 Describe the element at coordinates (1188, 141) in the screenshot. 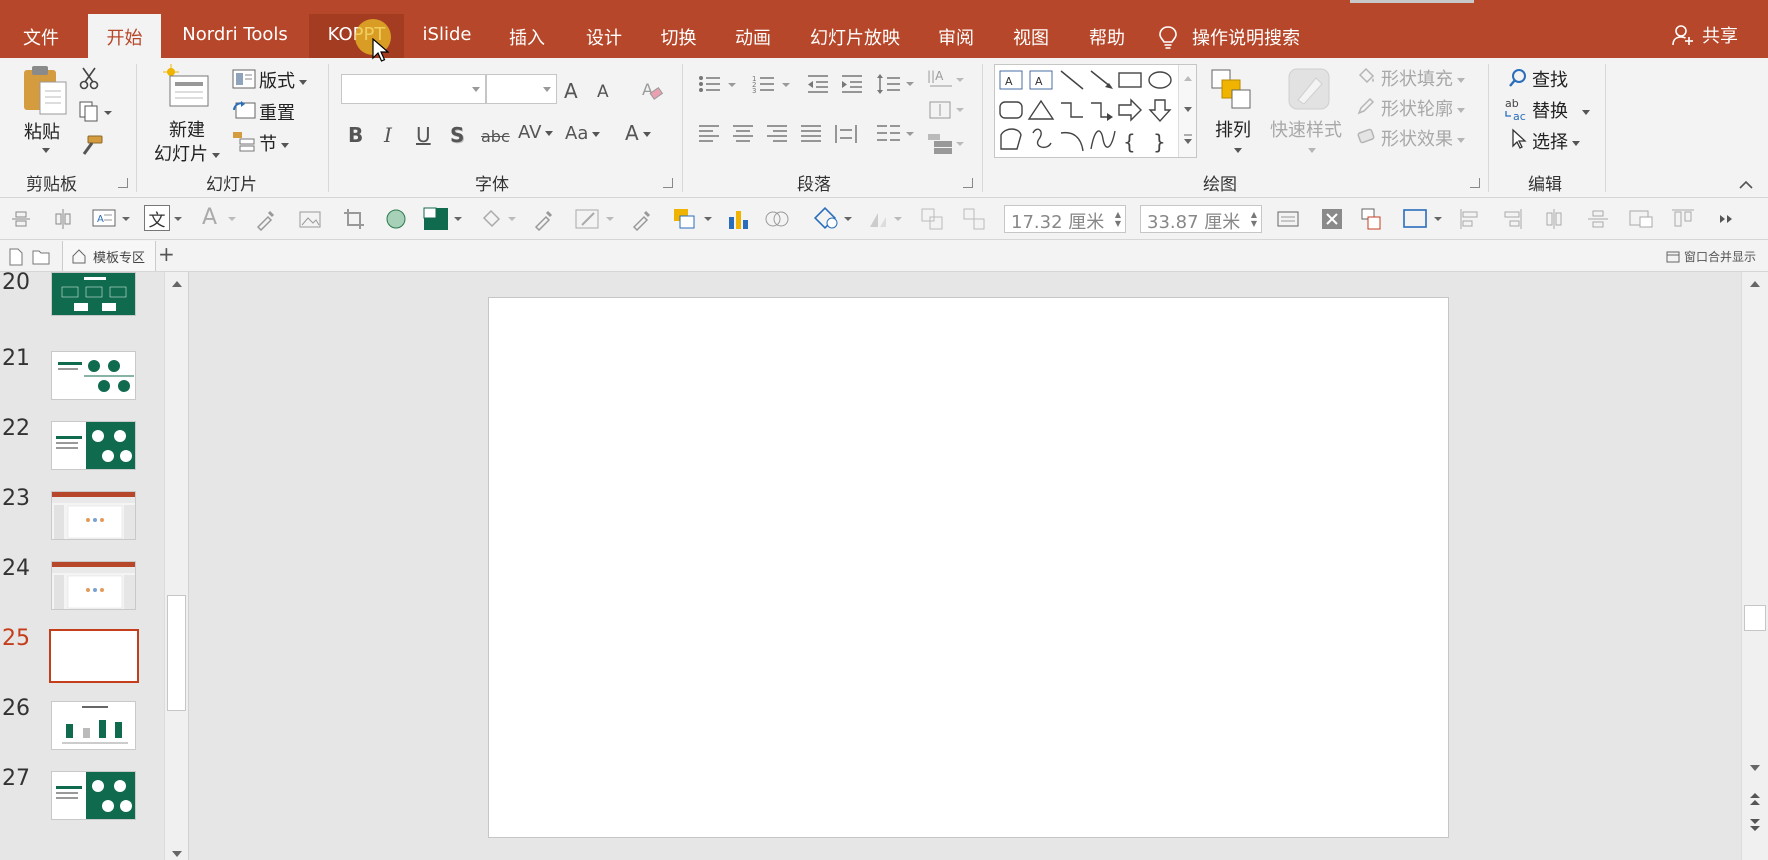

I see `gallery-more-icon` at that location.